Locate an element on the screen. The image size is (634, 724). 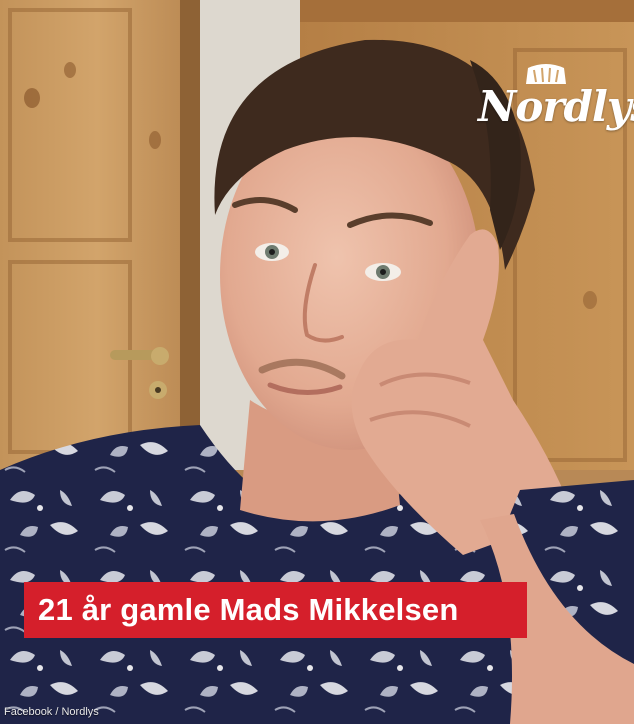
photo-credit: Facebook / Nordlys is located at coordinates (51, 712).